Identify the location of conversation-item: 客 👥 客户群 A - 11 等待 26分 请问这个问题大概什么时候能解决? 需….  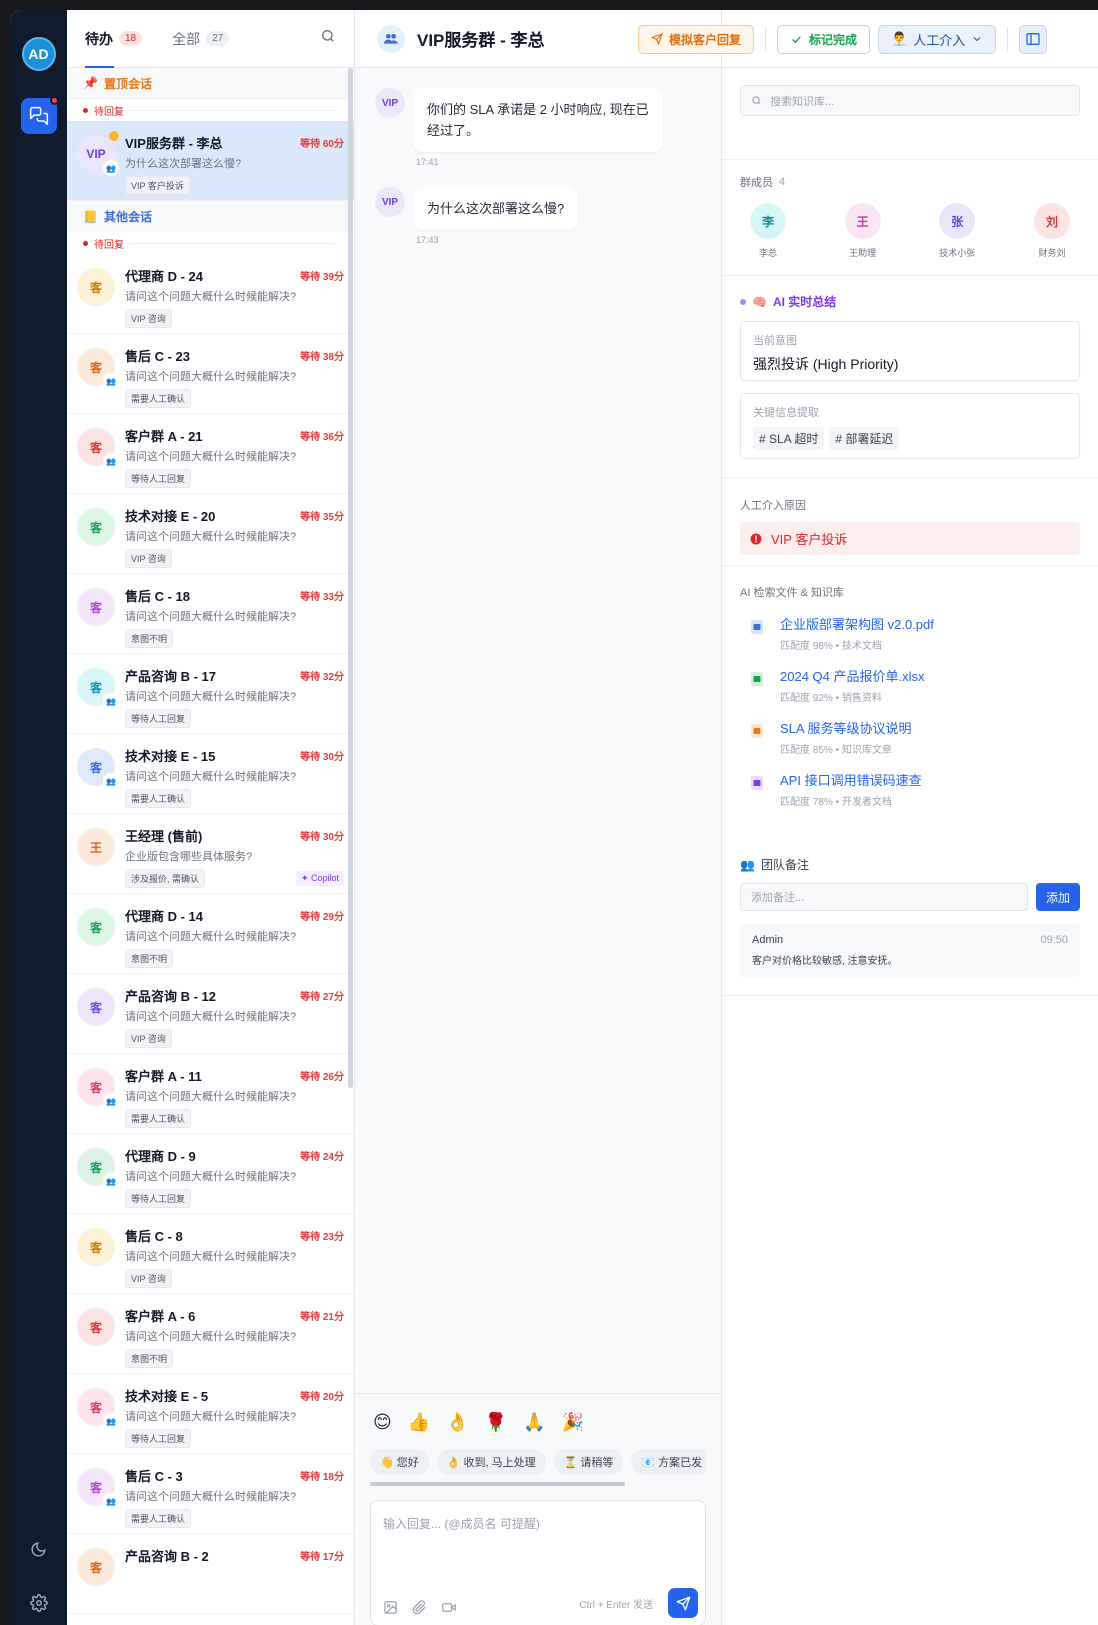
(210, 1094).